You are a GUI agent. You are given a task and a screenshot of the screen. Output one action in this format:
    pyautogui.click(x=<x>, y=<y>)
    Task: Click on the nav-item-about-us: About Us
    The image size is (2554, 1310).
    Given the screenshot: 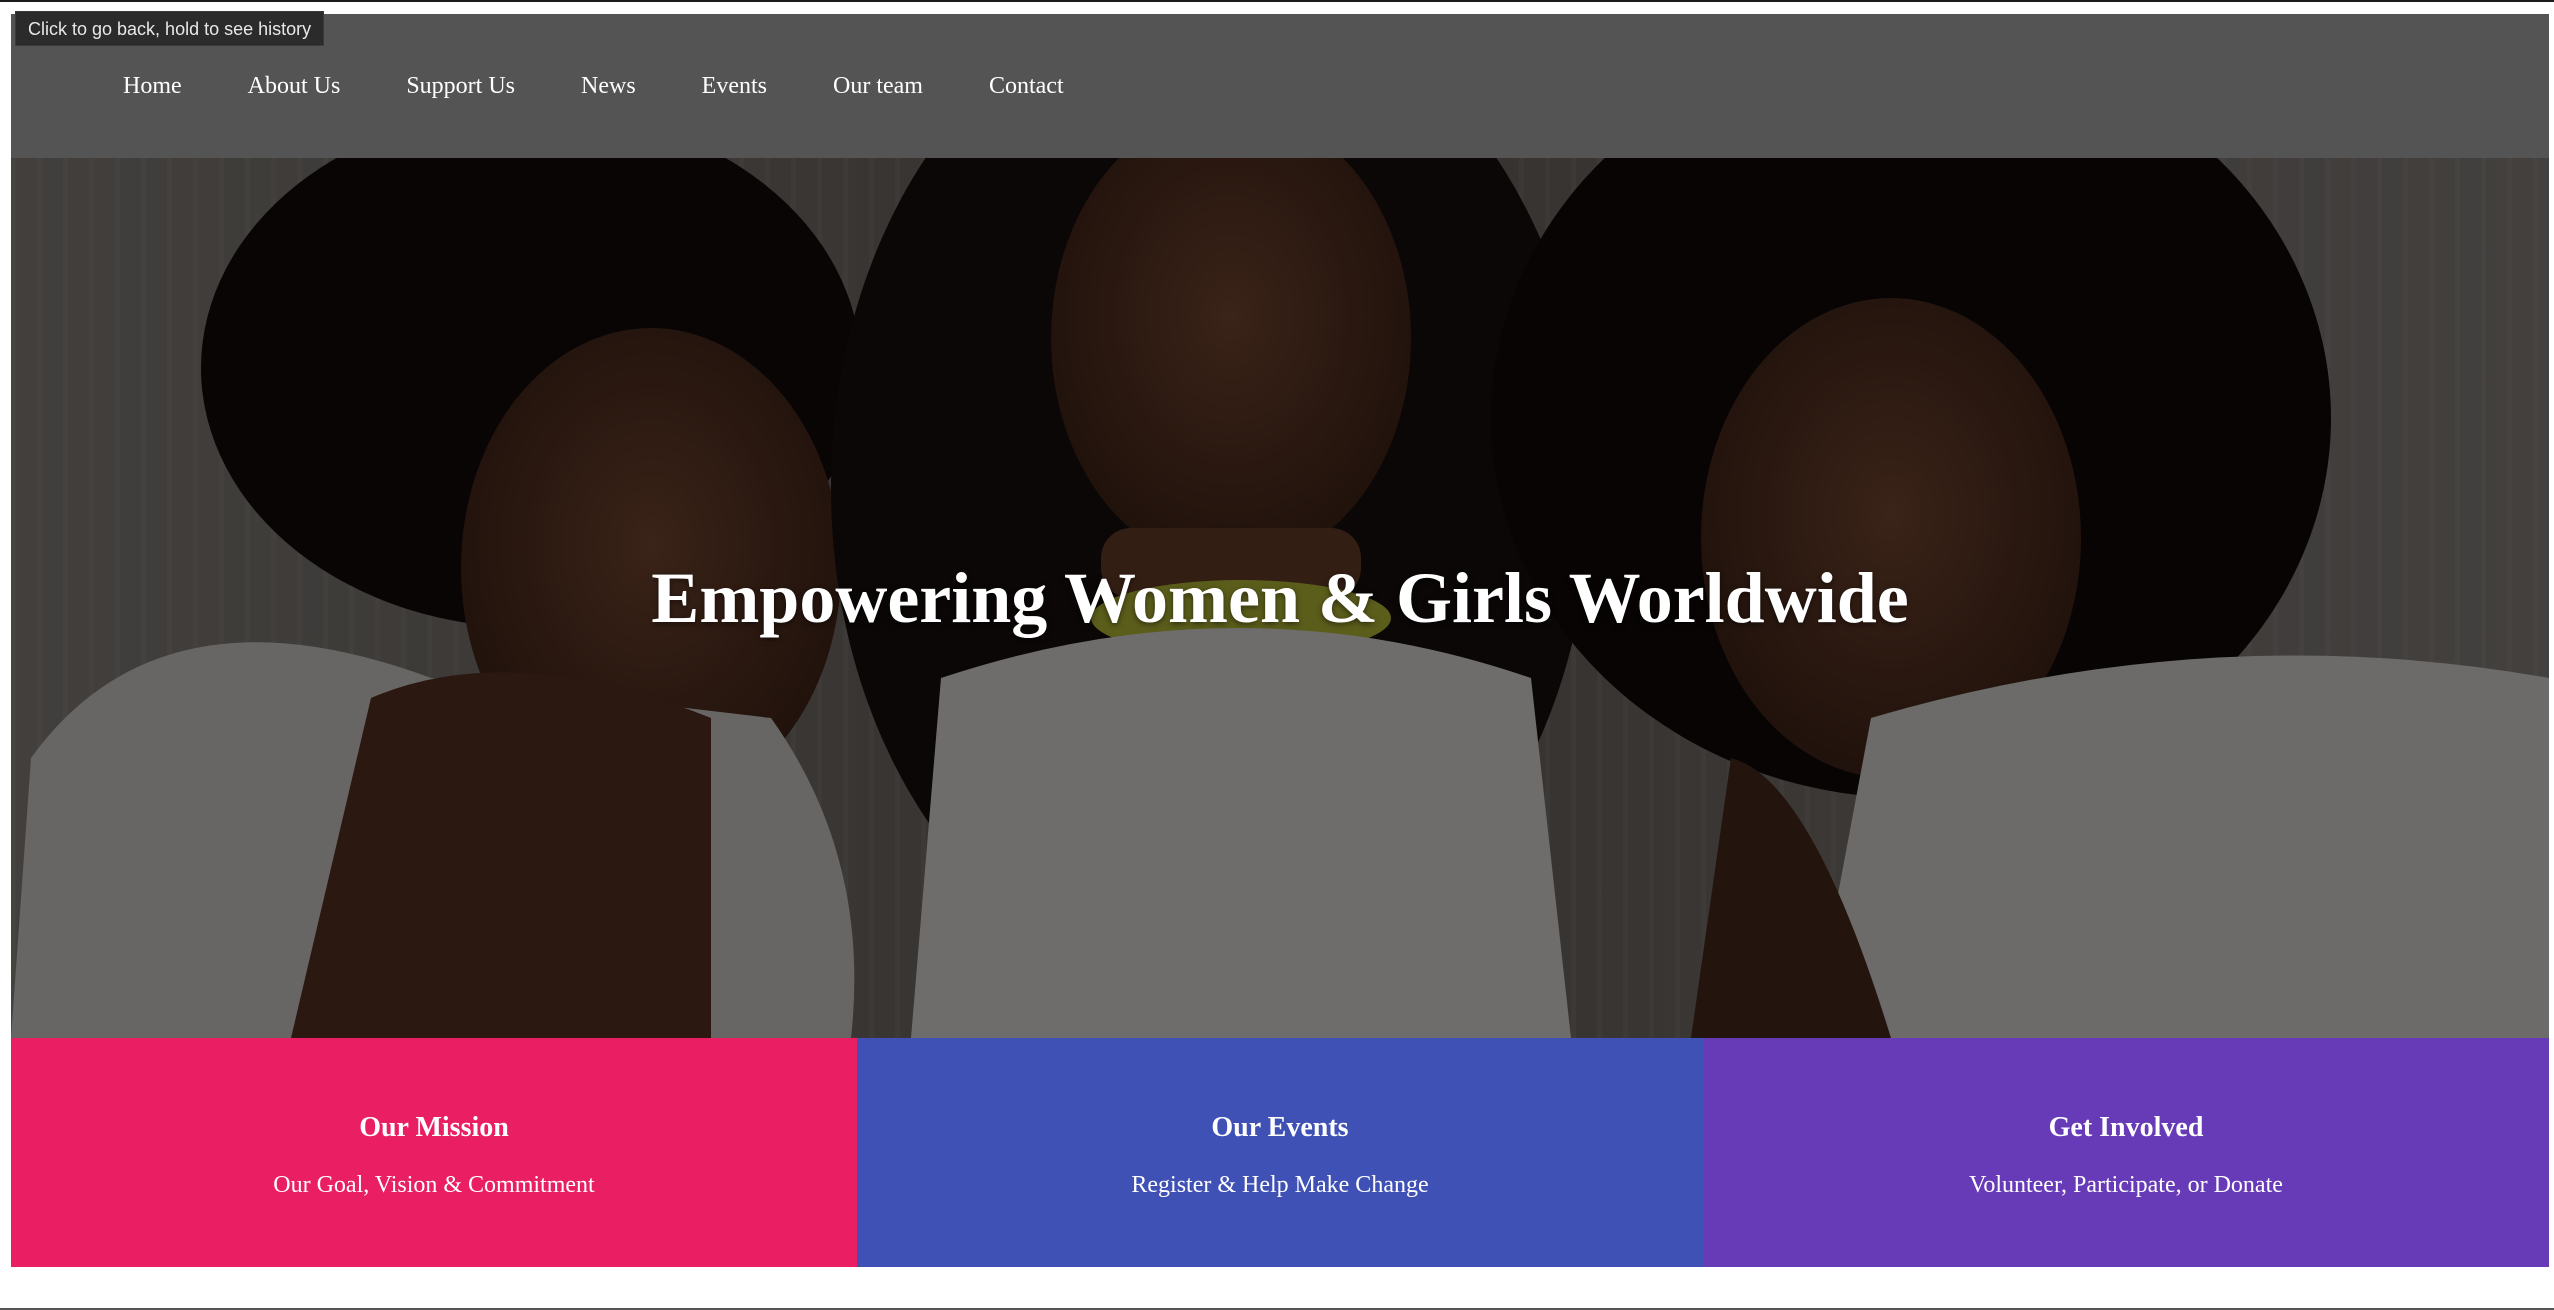 What is the action you would take?
    pyautogui.click(x=294, y=86)
    